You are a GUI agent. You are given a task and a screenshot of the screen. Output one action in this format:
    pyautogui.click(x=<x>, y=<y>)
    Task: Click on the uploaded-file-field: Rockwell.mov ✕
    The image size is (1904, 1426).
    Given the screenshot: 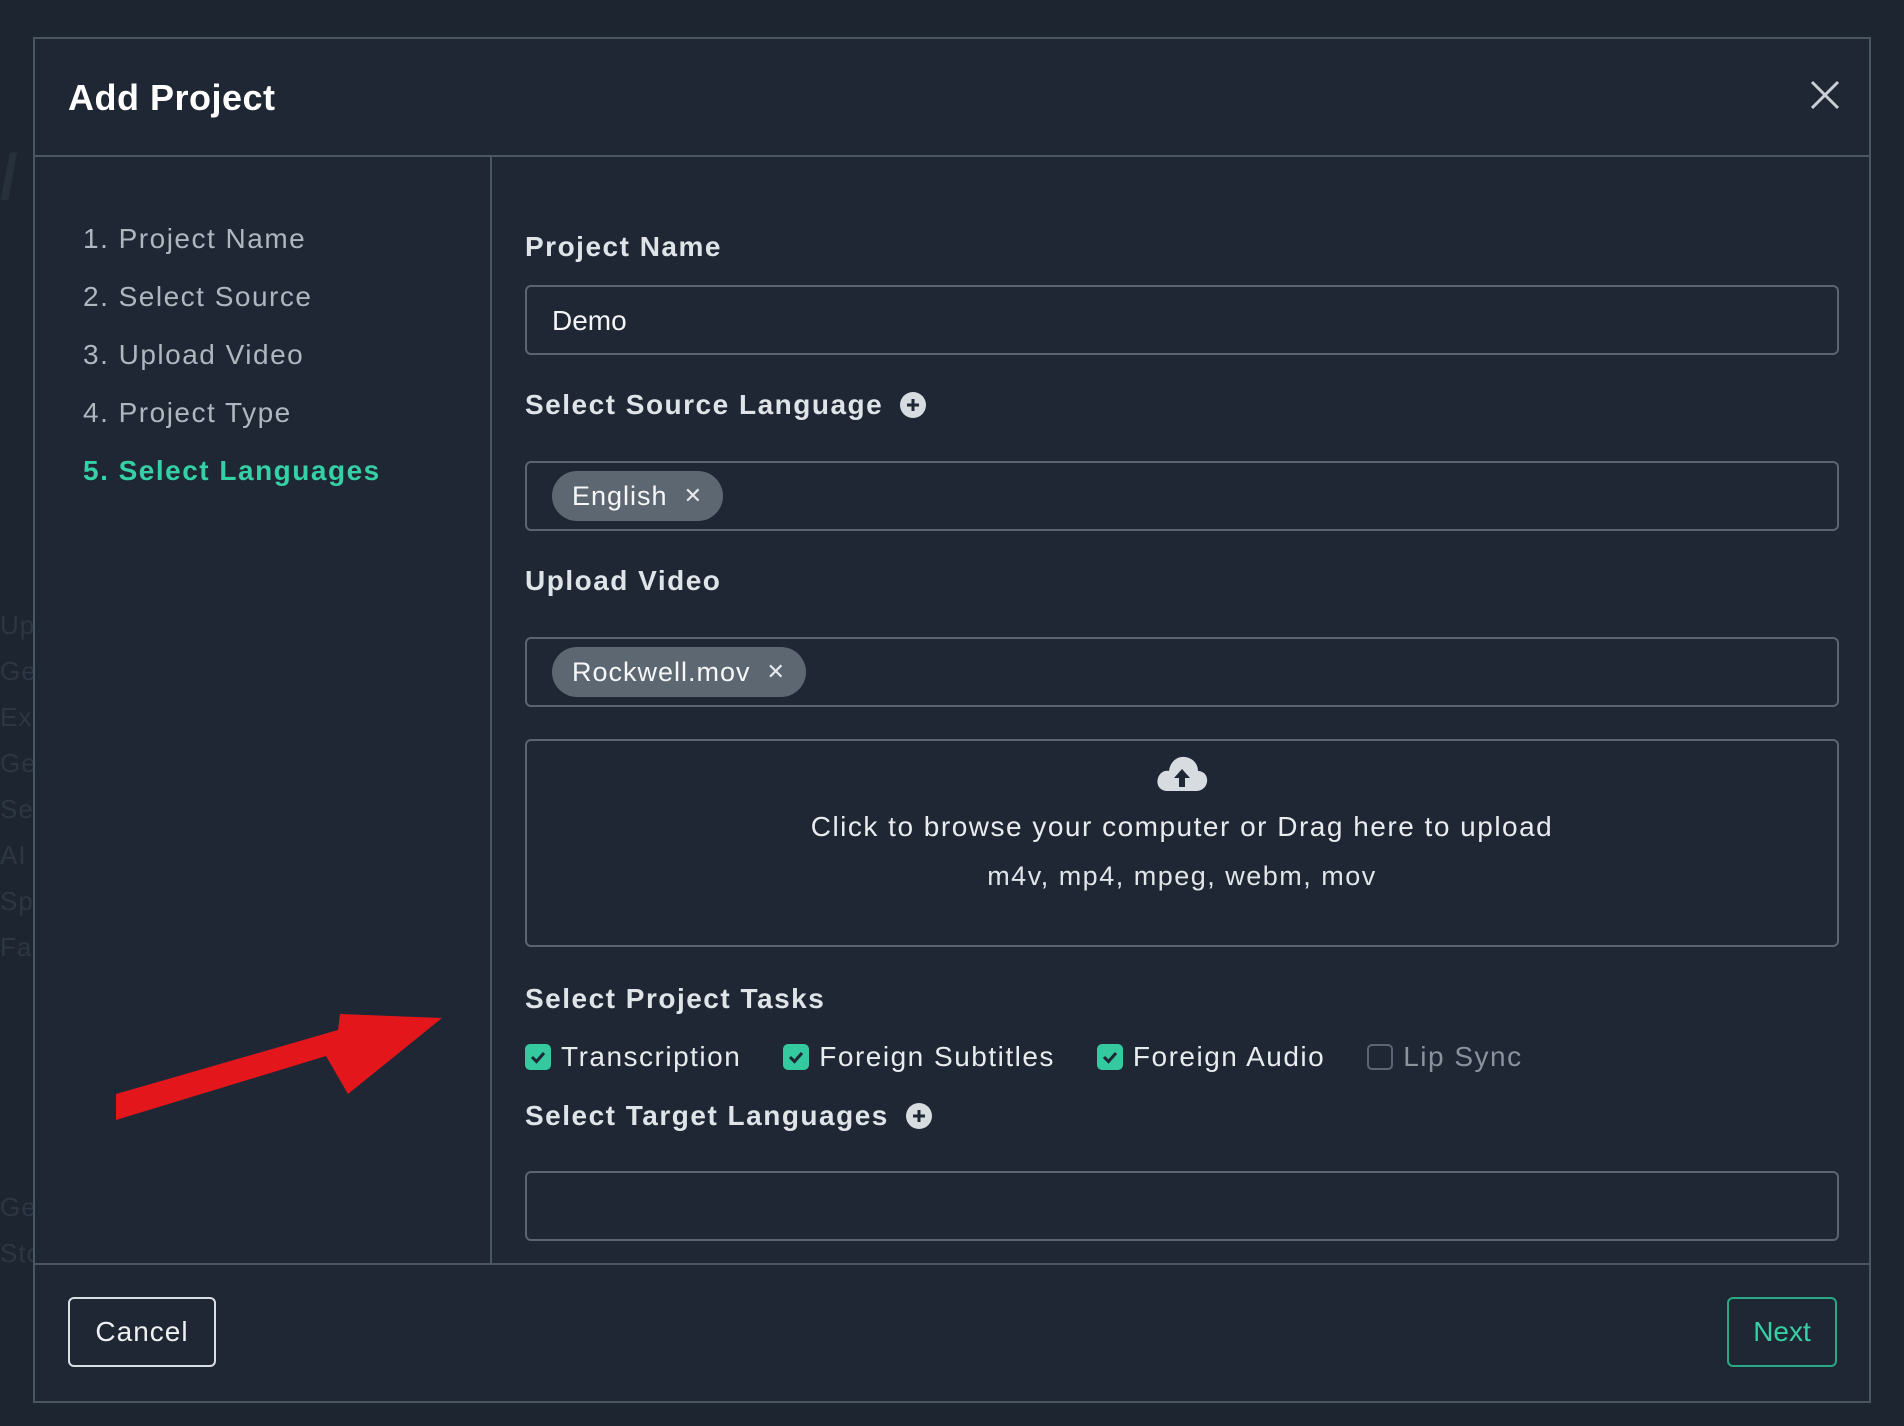 What is the action you would take?
    pyautogui.click(x=1182, y=672)
    